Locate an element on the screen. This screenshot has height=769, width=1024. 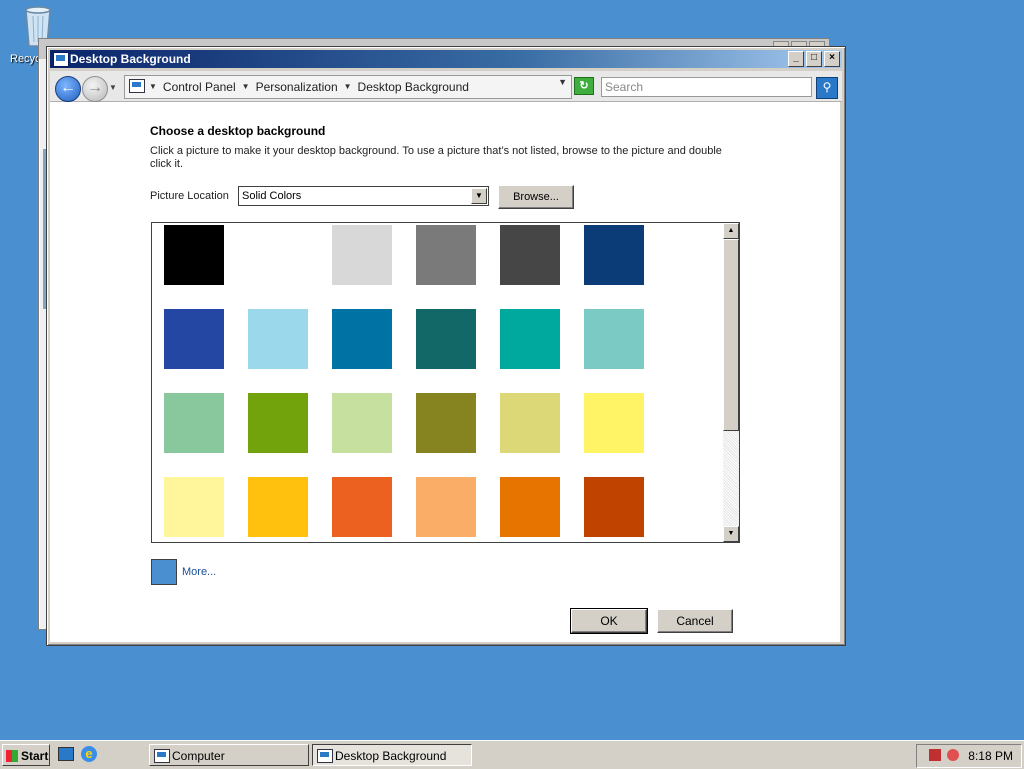
refresh-icon: ↻ is located at coordinates (584, 86).